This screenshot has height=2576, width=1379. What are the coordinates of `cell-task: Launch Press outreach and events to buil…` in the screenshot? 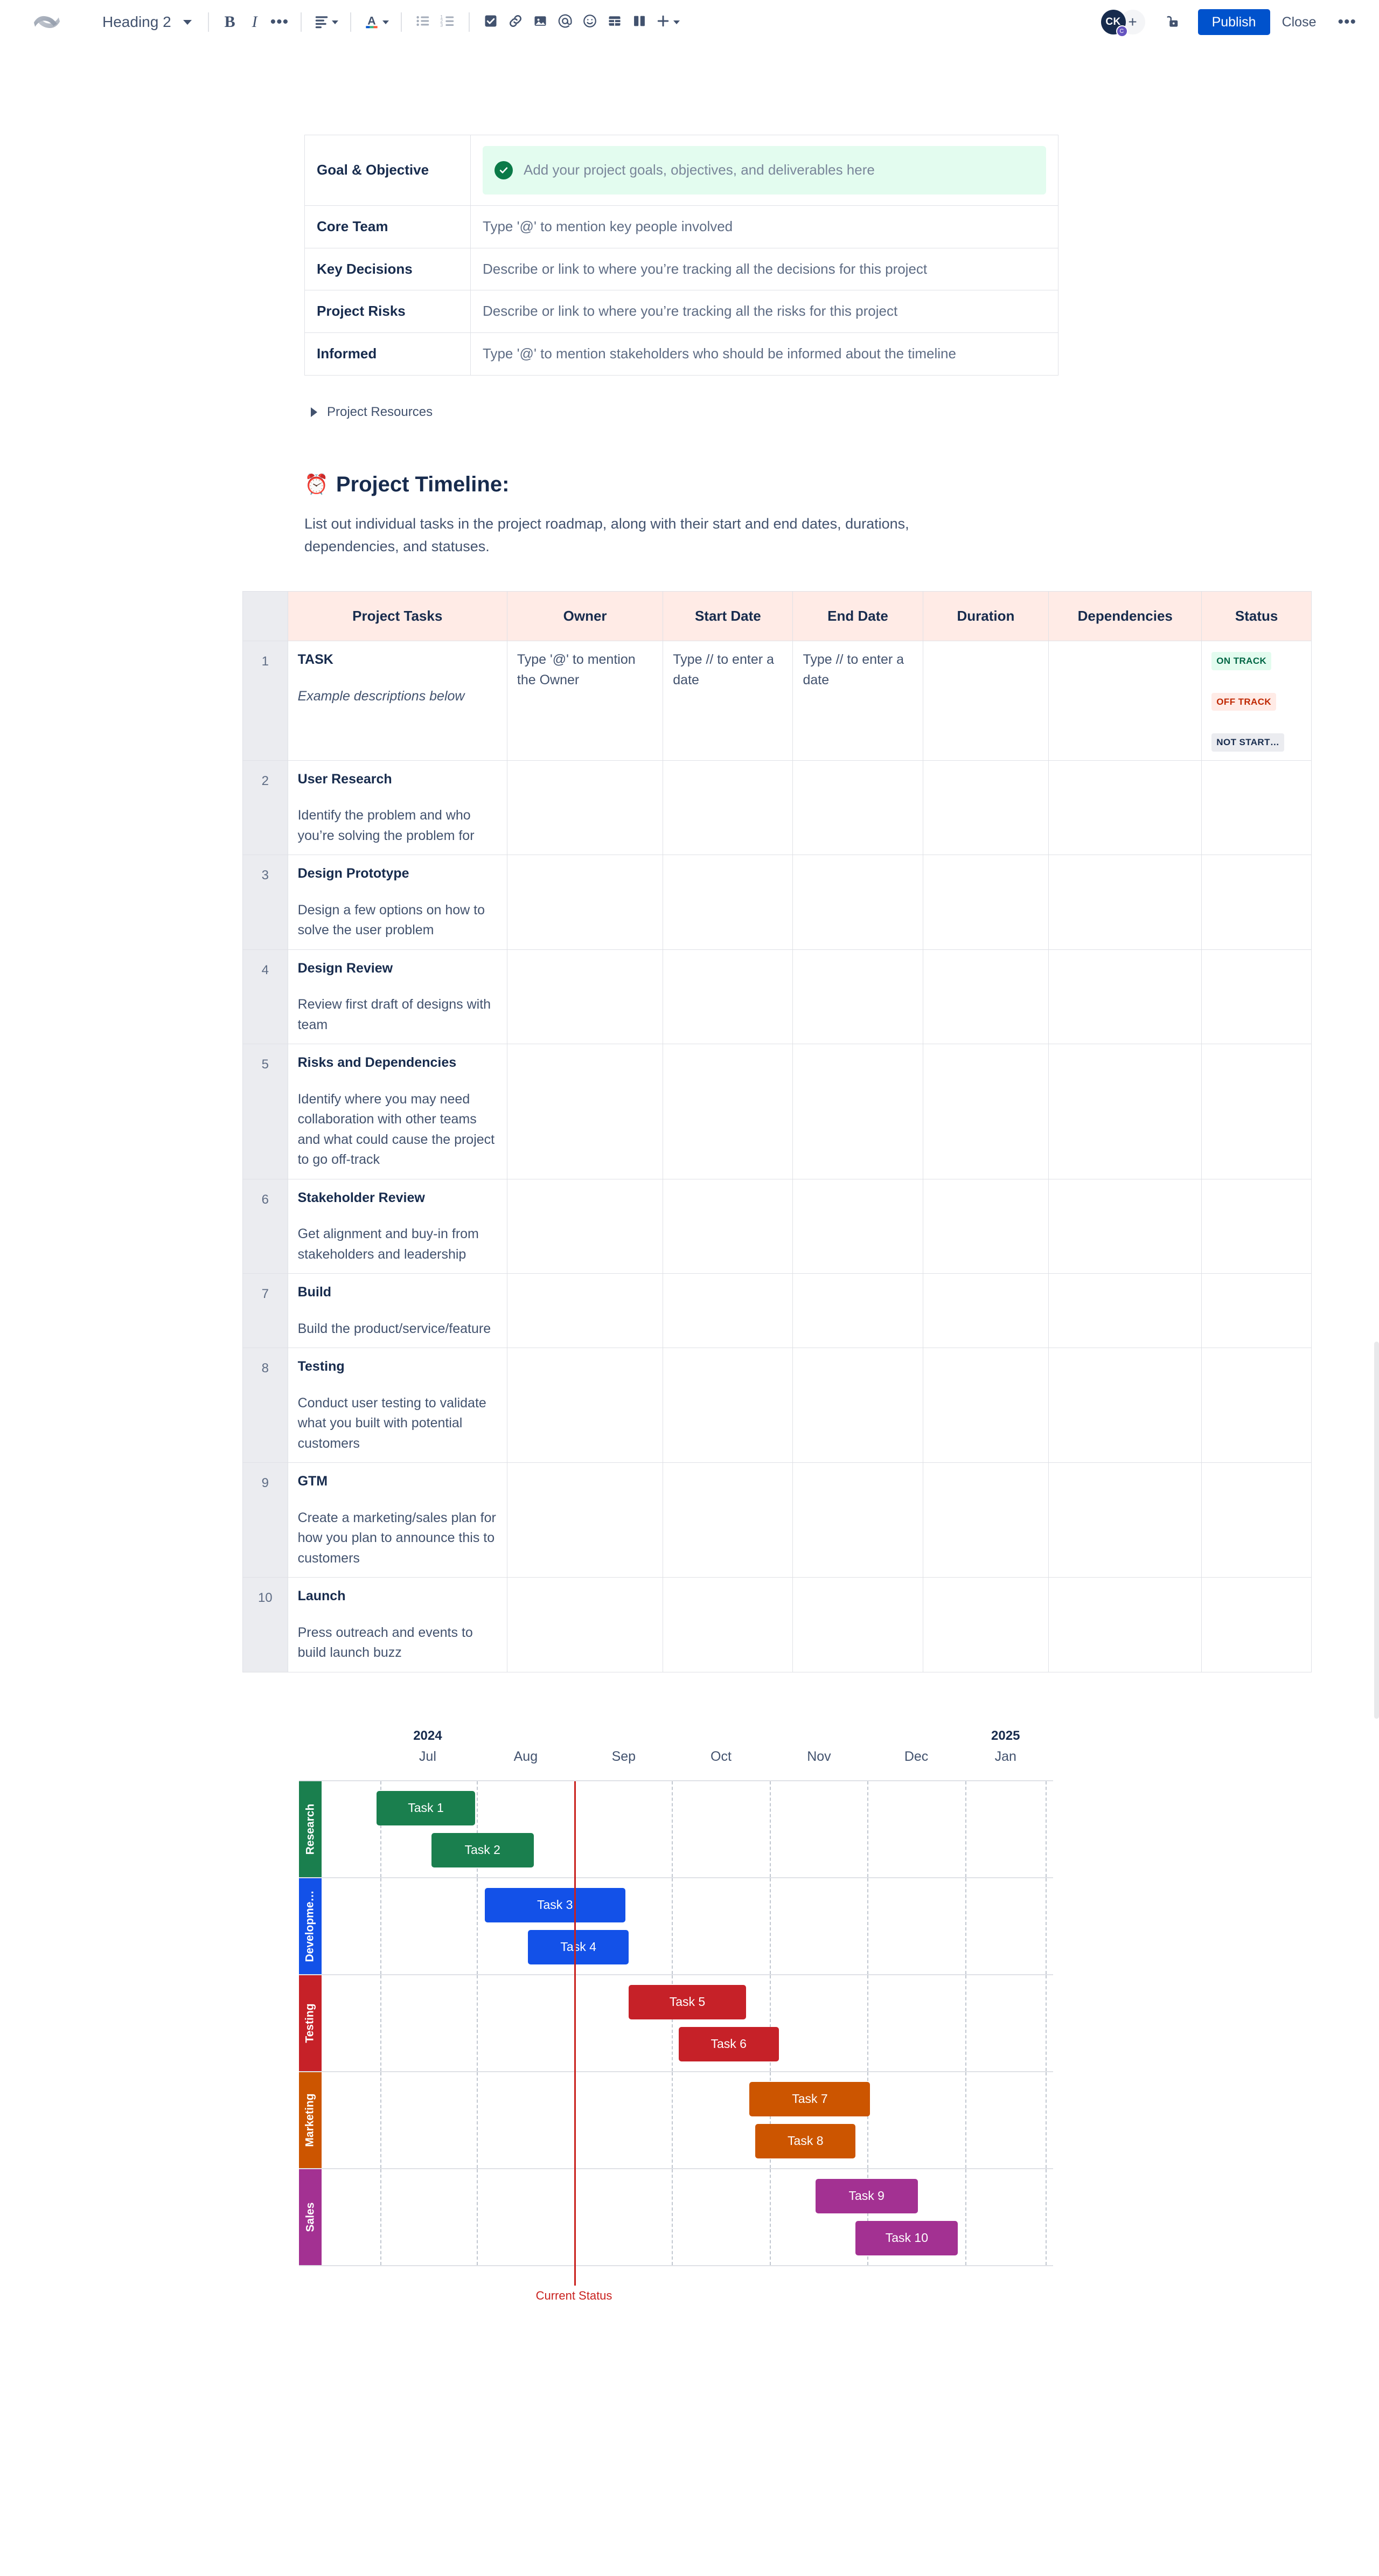 It's located at (397, 1624).